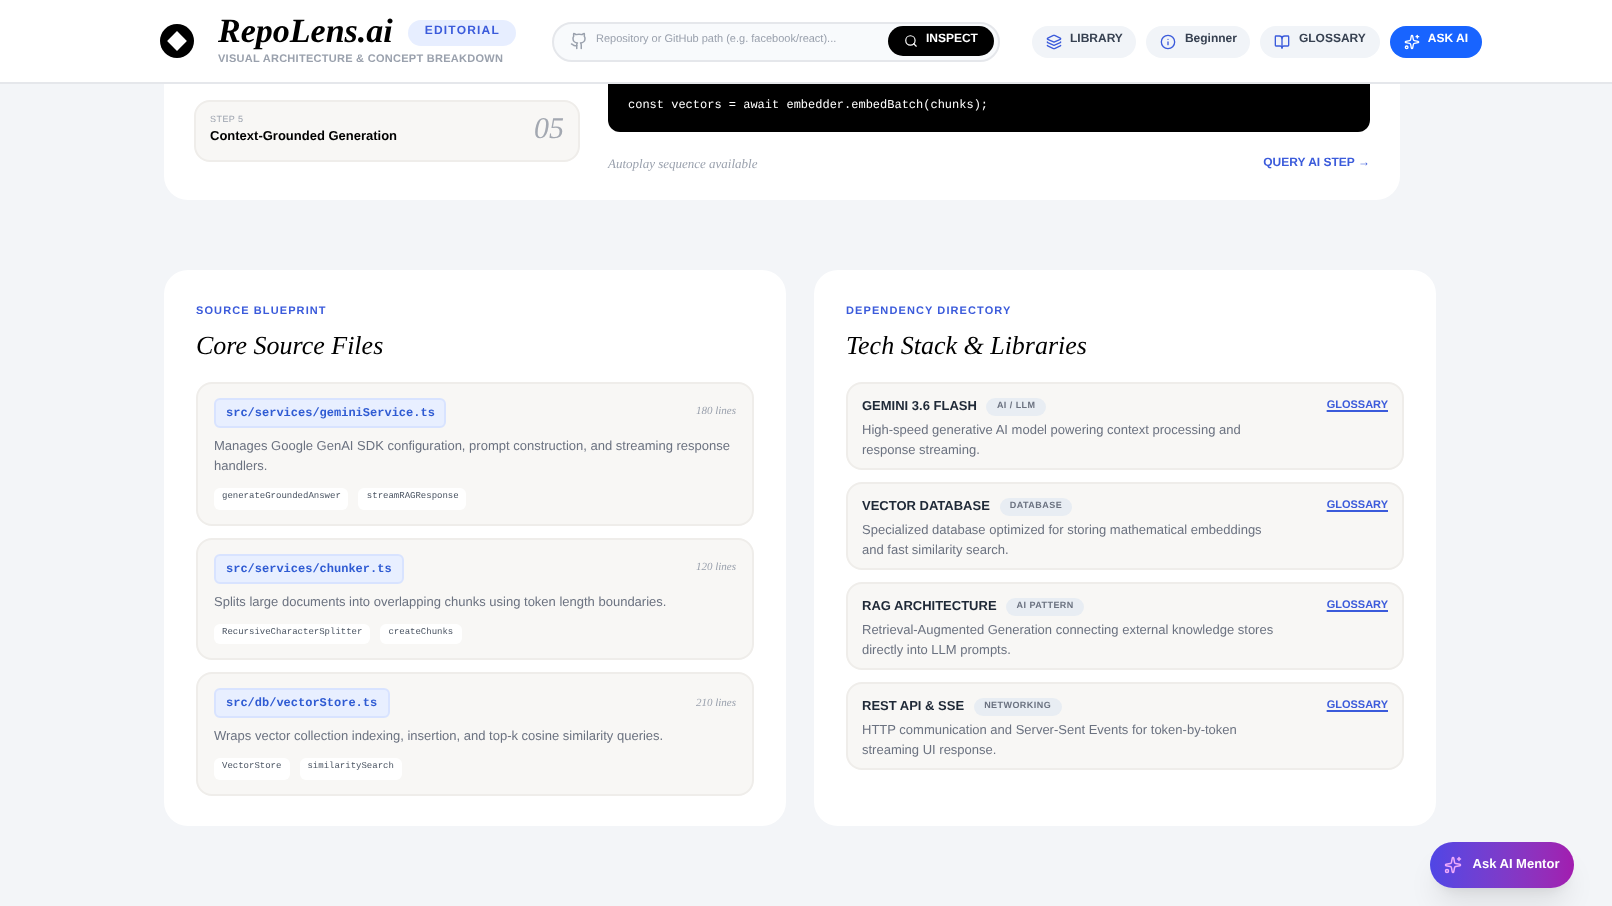 Image resolution: width=1612 pixels, height=906 pixels. I want to click on step-number: 05, so click(549, 131).